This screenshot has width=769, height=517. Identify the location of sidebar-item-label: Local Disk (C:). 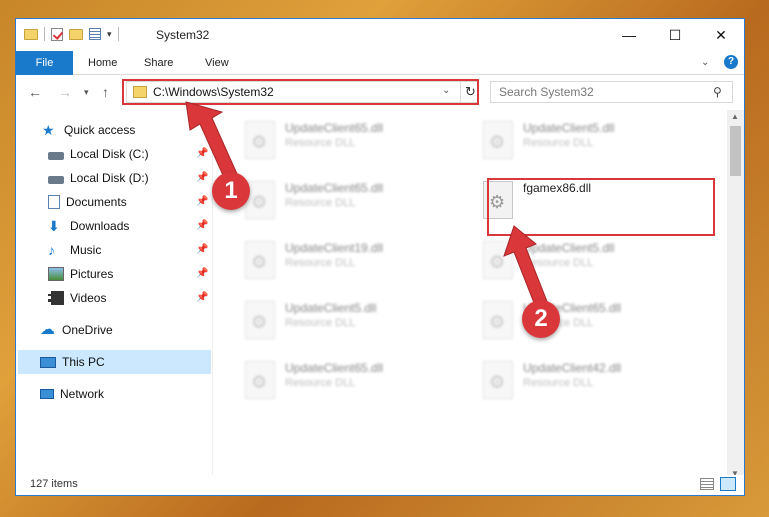
(109, 154).